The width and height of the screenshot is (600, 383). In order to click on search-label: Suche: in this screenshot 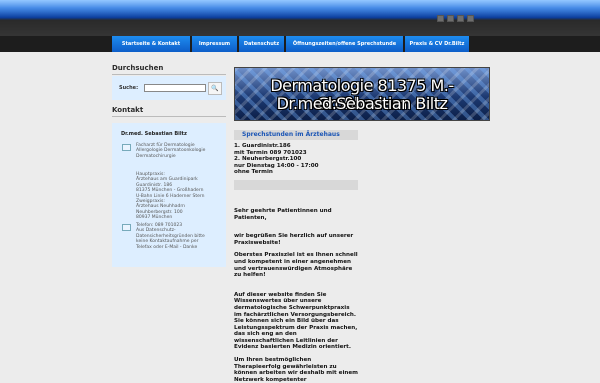, I will do `click(129, 88)`.